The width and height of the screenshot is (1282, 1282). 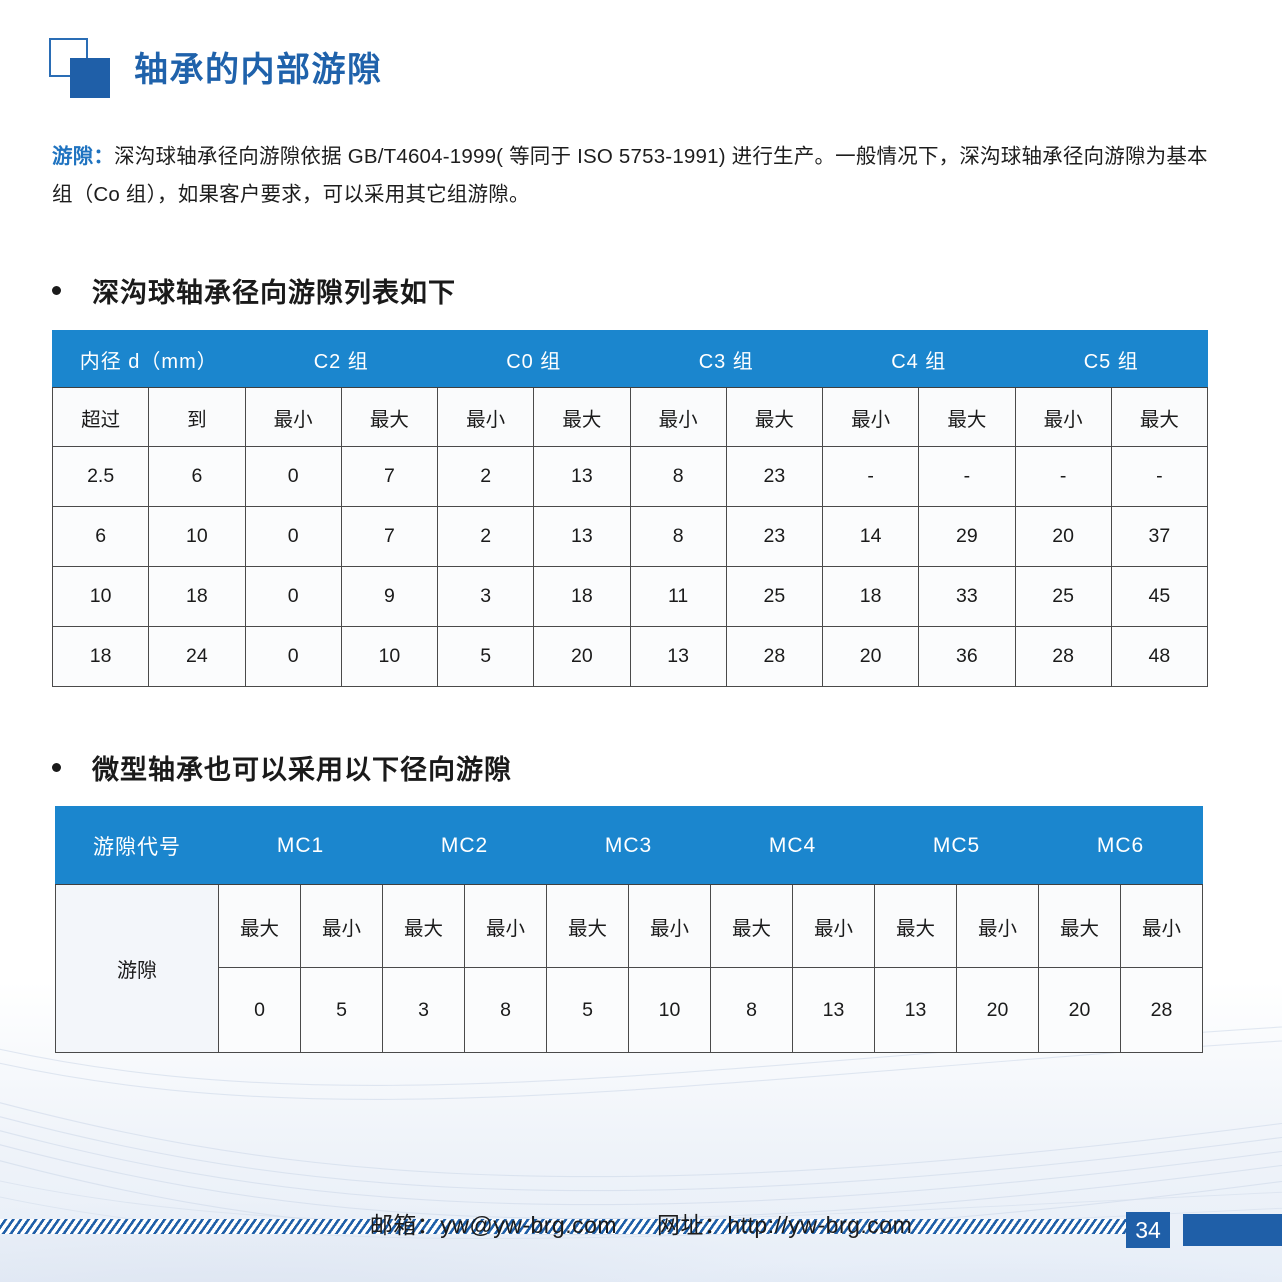 What do you see at coordinates (90, 78) in the screenshot?
I see `square-filled-shape` at bounding box center [90, 78].